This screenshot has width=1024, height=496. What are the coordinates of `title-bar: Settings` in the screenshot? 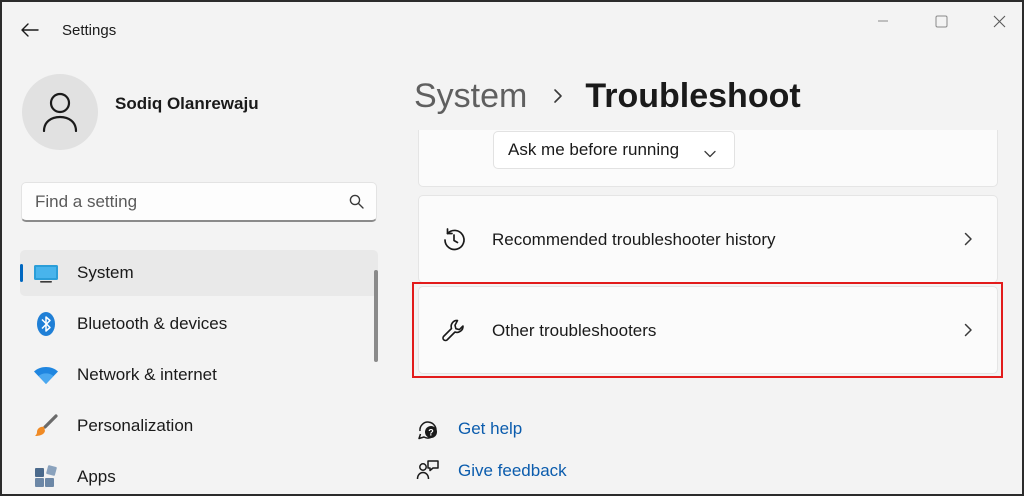 It's located at (512, 30).